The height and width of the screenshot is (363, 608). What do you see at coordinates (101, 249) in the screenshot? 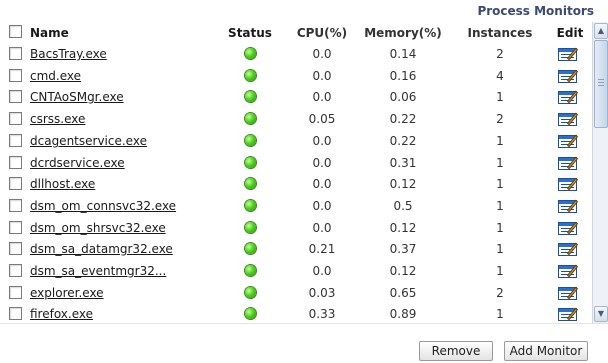
I see `process-name-link: dsm_sa_datamgr32.exe` at bounding box center [101, 249].